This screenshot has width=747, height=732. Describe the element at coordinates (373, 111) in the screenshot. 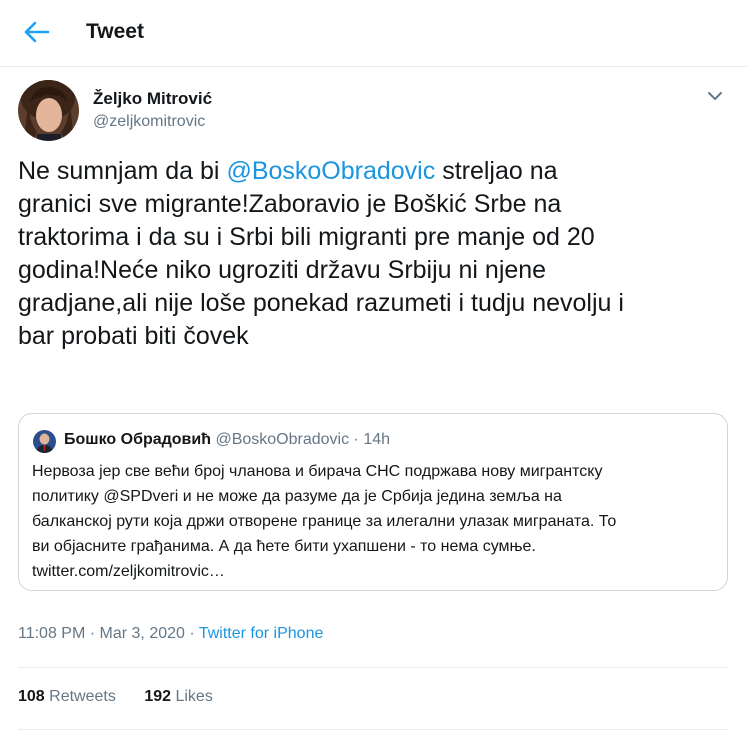

I see `tweet-author: Željko Mitrović @zeljkomitrovic` at that location.